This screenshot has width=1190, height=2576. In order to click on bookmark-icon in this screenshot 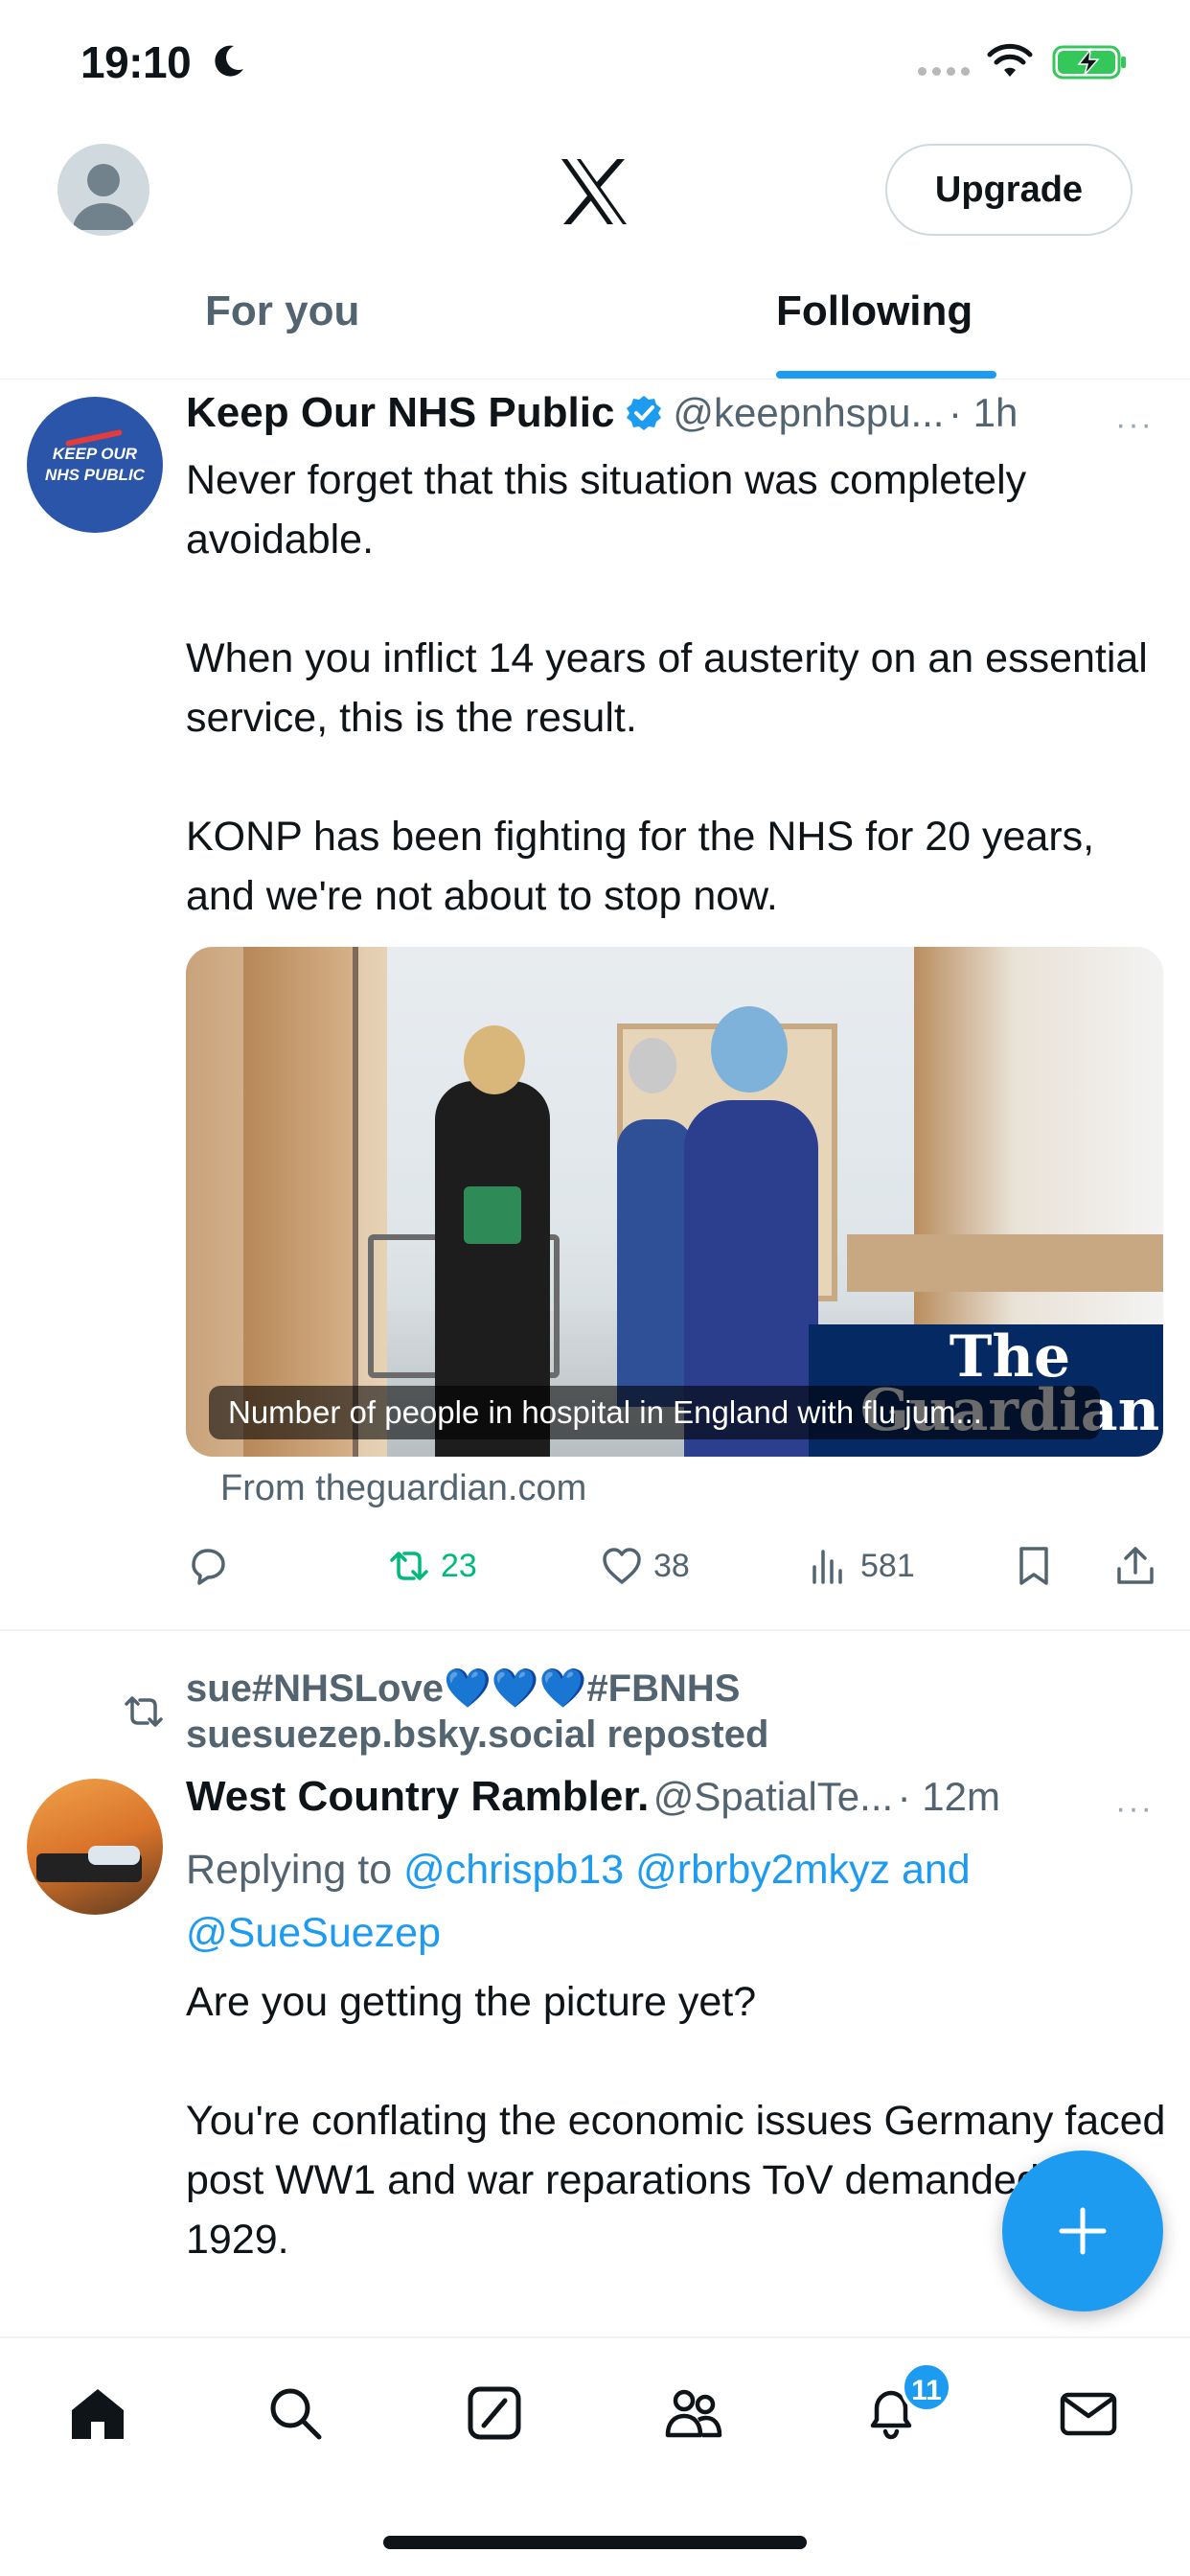, I will do `click(1034, 1566)`.